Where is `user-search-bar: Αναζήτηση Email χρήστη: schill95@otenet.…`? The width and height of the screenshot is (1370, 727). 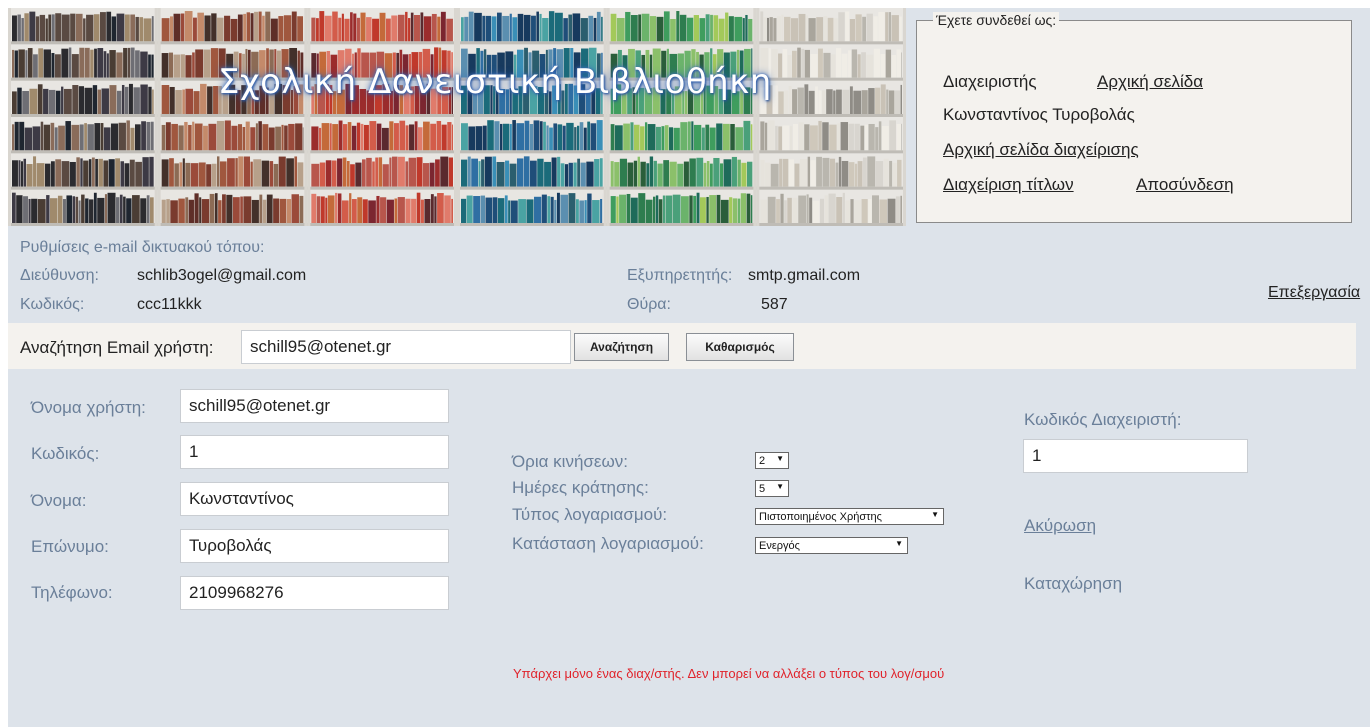 user-search-bar: Αναζήτηση Email χρήστη: schill95@otenet.… is located at coordinates (682, 346).